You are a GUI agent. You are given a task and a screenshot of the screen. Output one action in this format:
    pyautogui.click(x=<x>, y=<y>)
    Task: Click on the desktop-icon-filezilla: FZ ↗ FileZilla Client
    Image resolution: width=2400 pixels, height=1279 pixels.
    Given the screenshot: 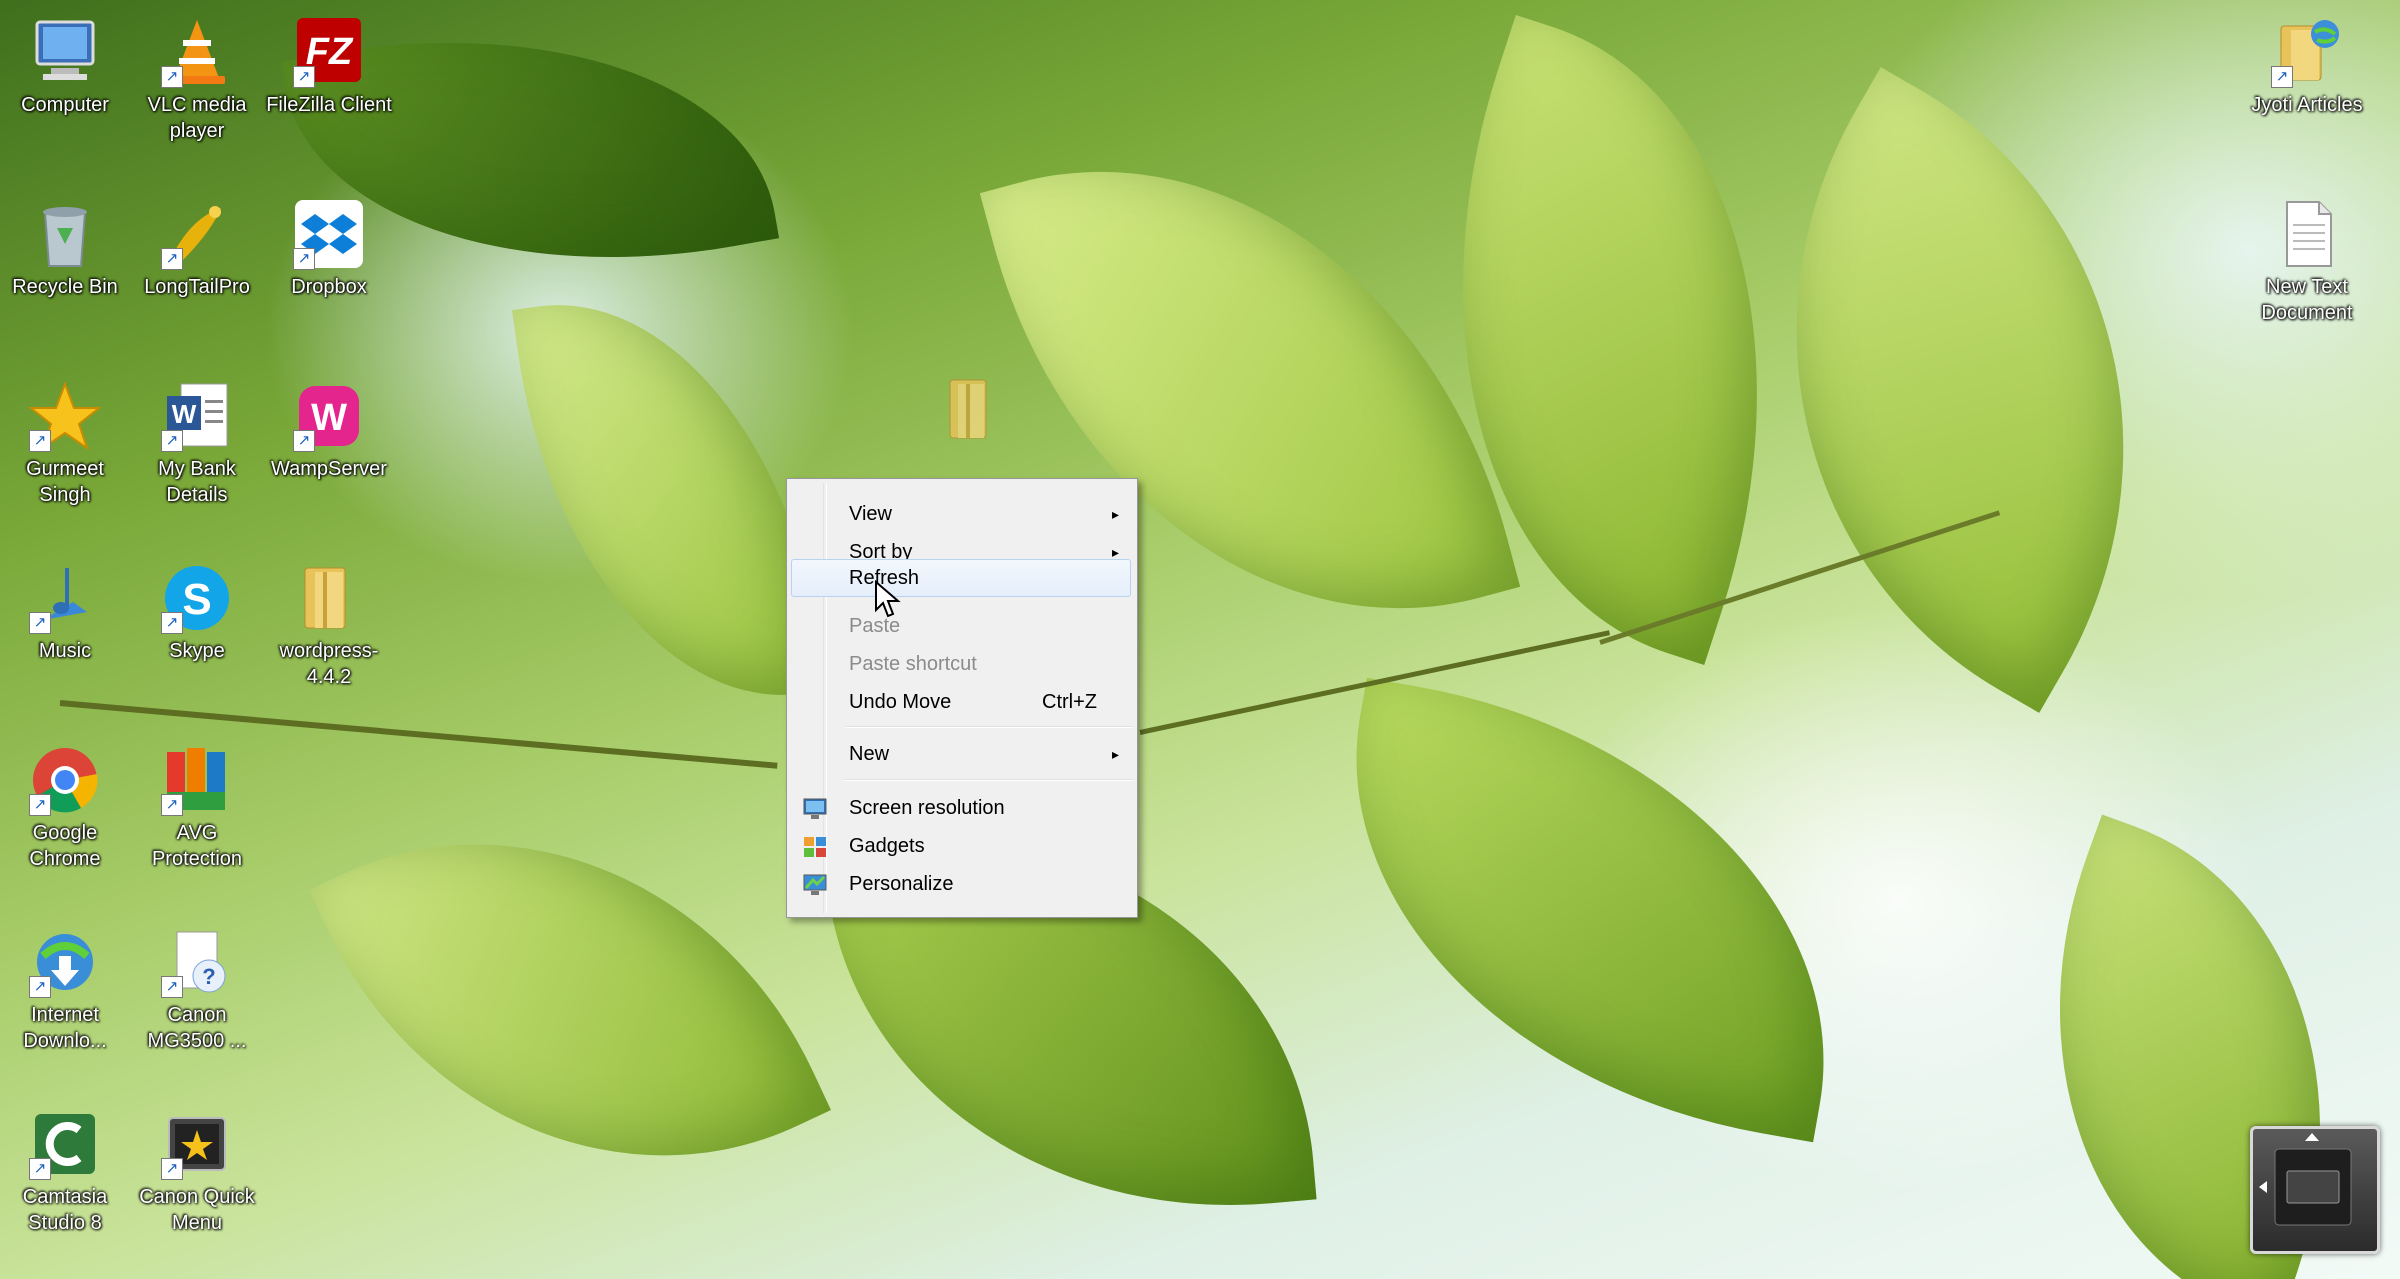 What is the action you would take?
    pyautogui.click(x=329, y=67)
    